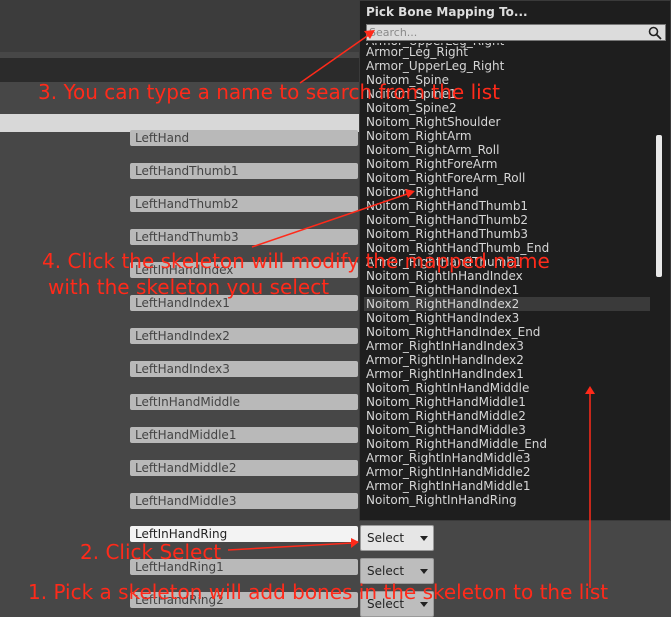  What do you see at coordinates (151, 552) in the screenshot?
I see `annotation-step2: 2. Click Select` at bounding box center [151, 552].